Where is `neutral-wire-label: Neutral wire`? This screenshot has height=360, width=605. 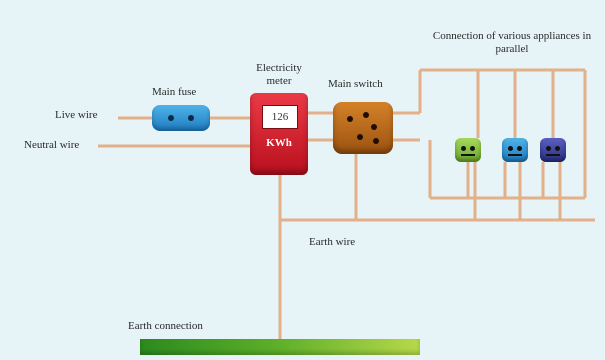 neutral-wire-label: Neutral wire is located at coordinates (52, 145).